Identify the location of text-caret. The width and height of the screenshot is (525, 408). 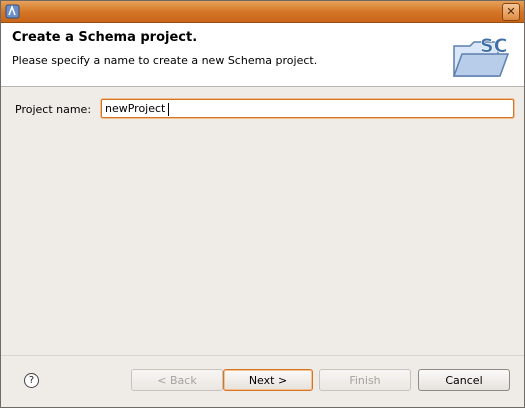
(168, 109).